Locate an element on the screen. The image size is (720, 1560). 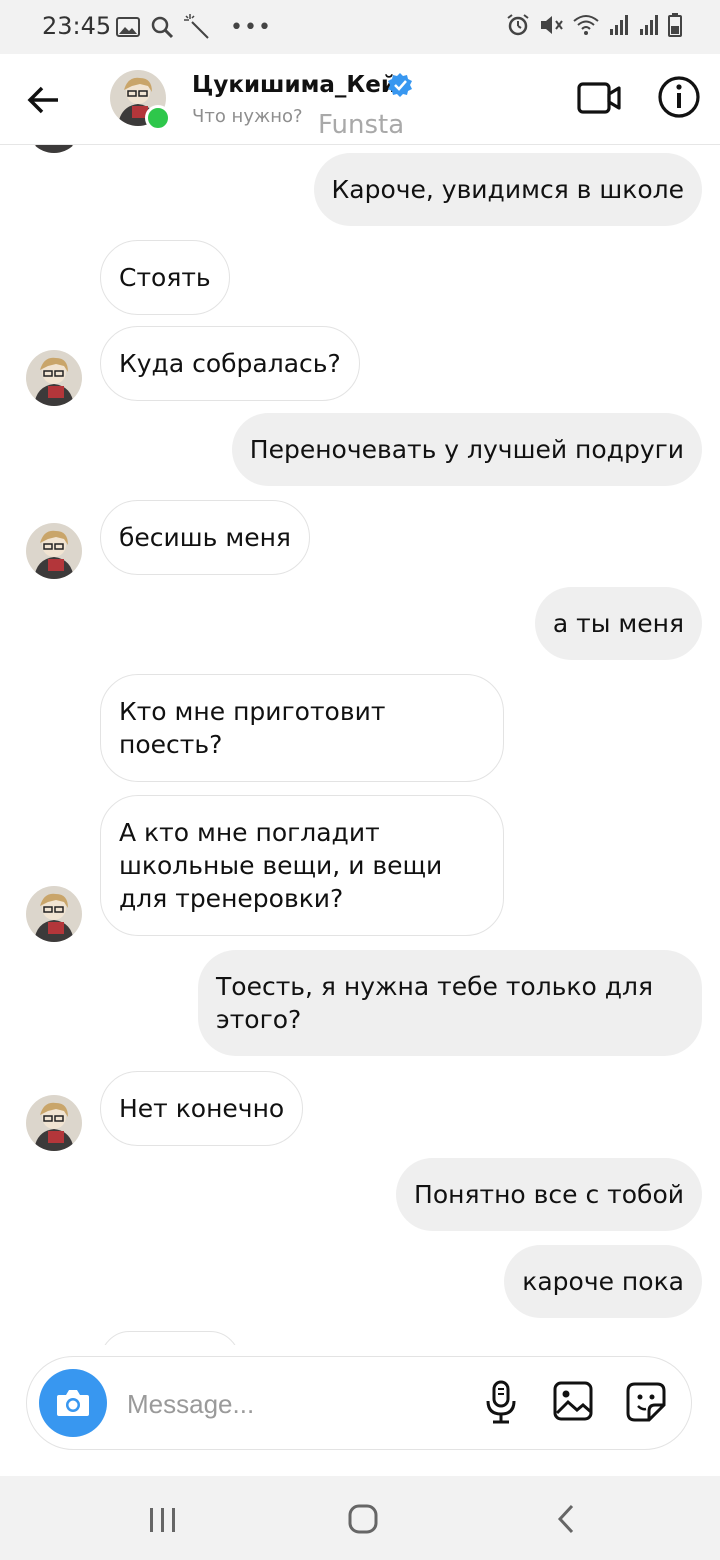
home-icon is located at coordinates (363, 1519).